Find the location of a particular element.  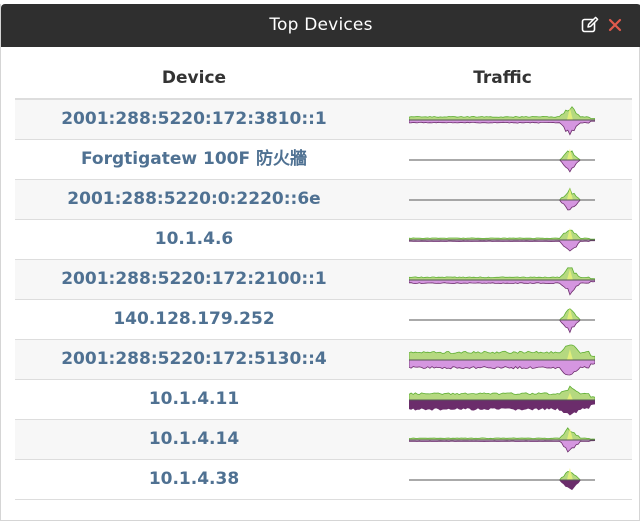

device-link: Forgtigatew 100F 防火牆 is located at coordinates (194, 159).